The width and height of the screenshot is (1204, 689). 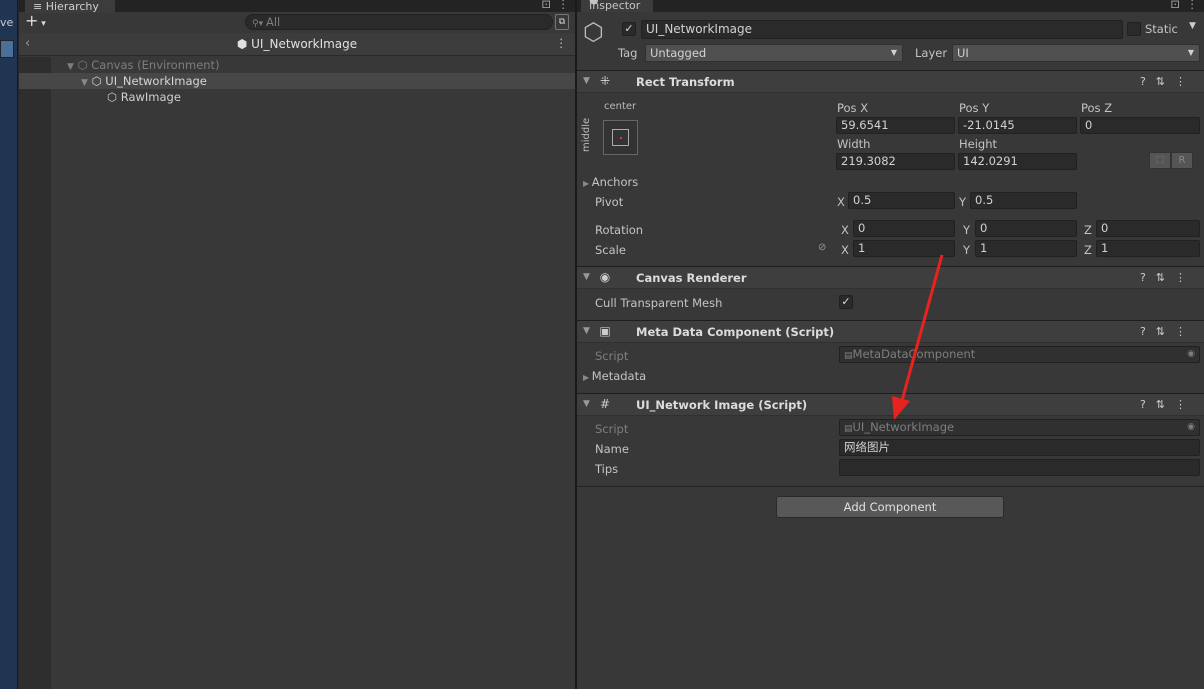 What do you see at coordinates (629, 29) in the screenshot?
I see `active-checkbox: ✓` at bounding box center [629, 29].